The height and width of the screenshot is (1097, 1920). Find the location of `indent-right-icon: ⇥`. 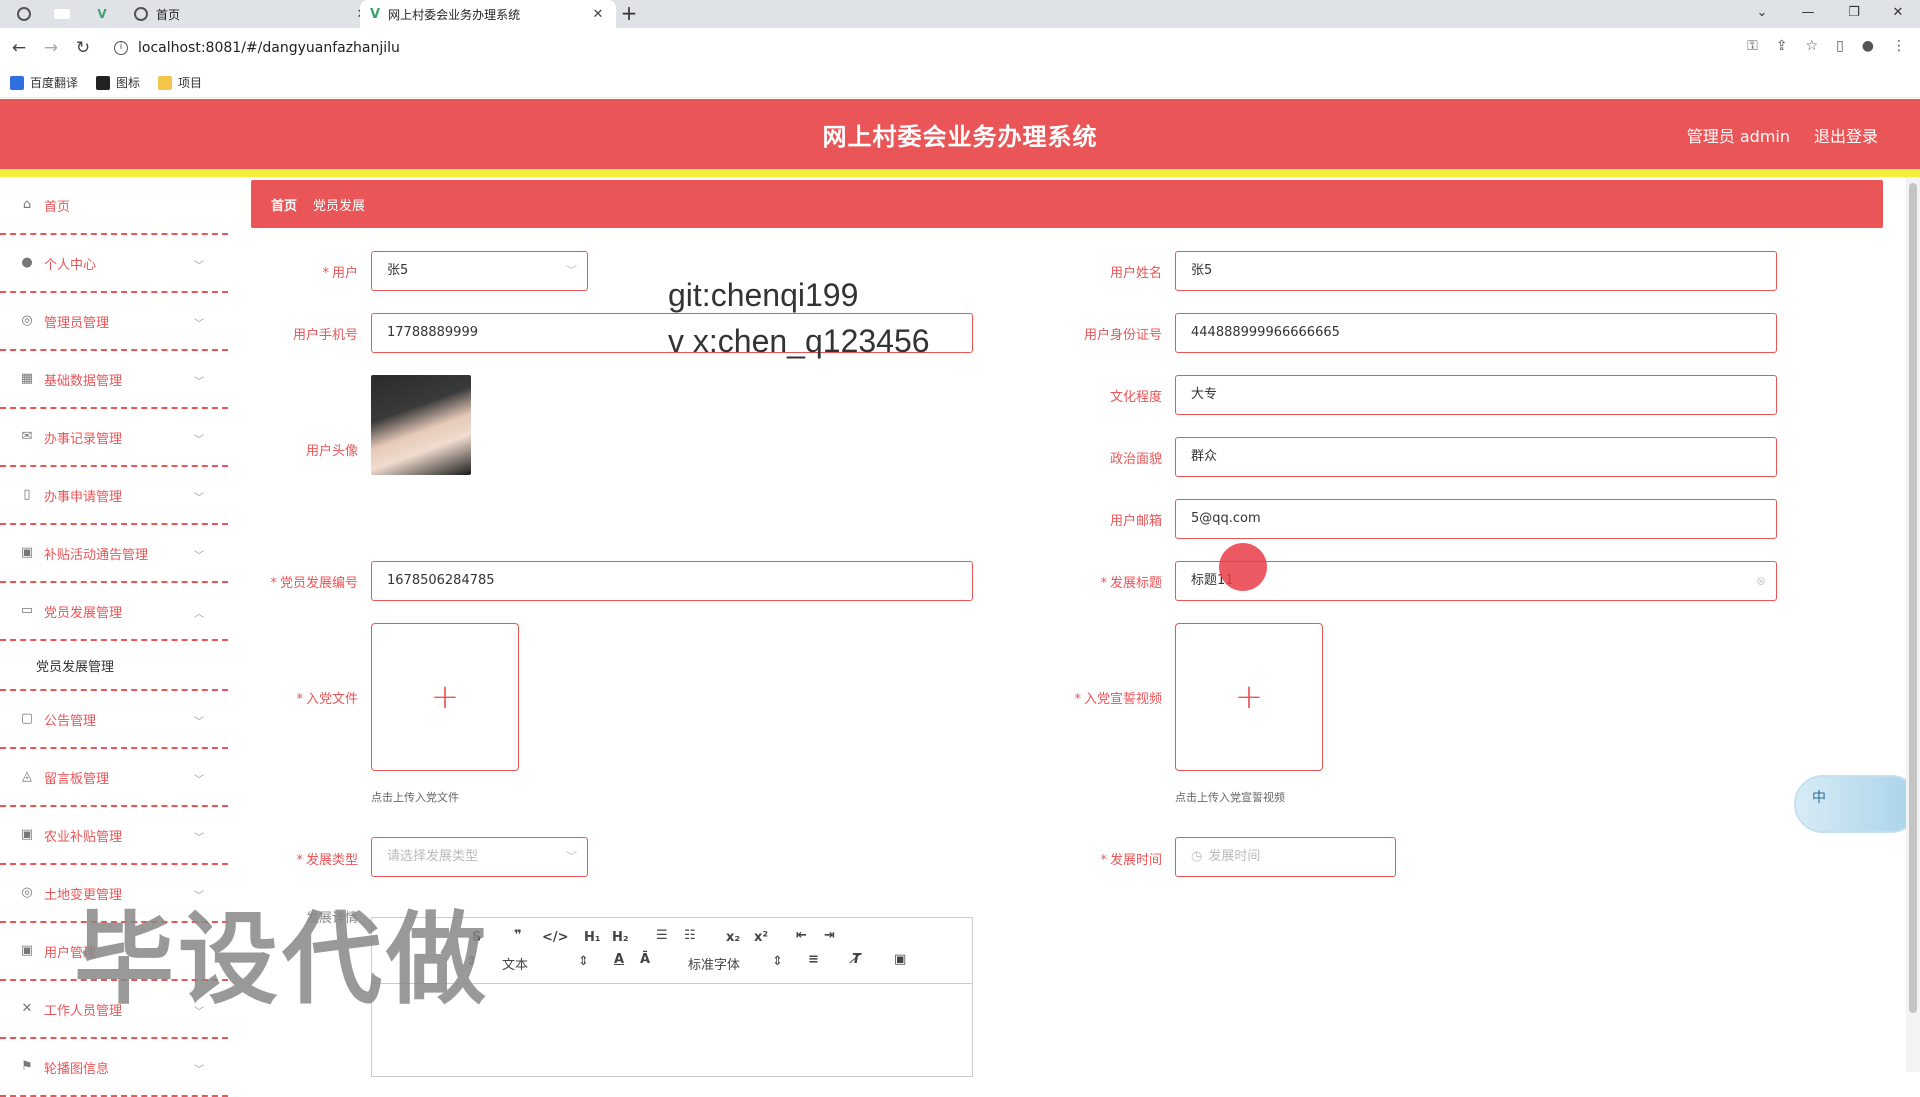

indent-right-icon: ⇥ is located at coordinates (829, 935).